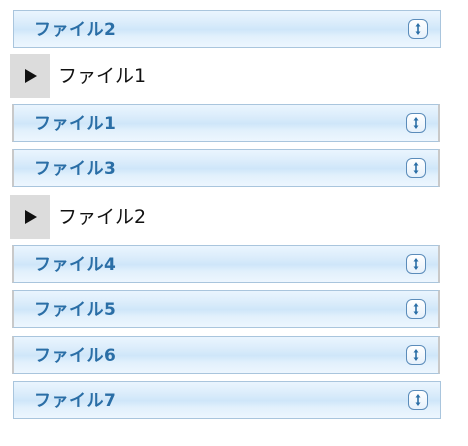 The width and height of the screenshot is (468, 446). Describe the element at coordinates (230, 217) in the screenshot. I see `group-header-file2: ファイル2` at that location.